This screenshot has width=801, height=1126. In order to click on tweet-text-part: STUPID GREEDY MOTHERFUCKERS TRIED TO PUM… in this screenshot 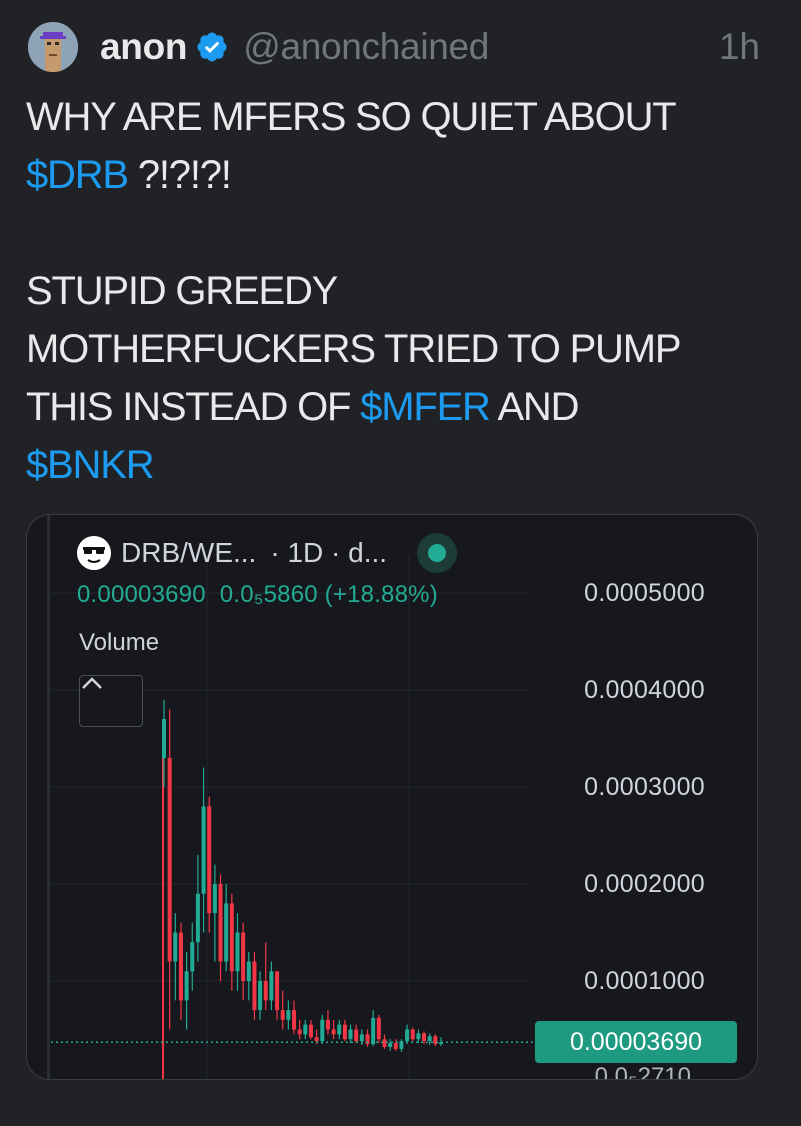, I will do `click(354, 349)`.